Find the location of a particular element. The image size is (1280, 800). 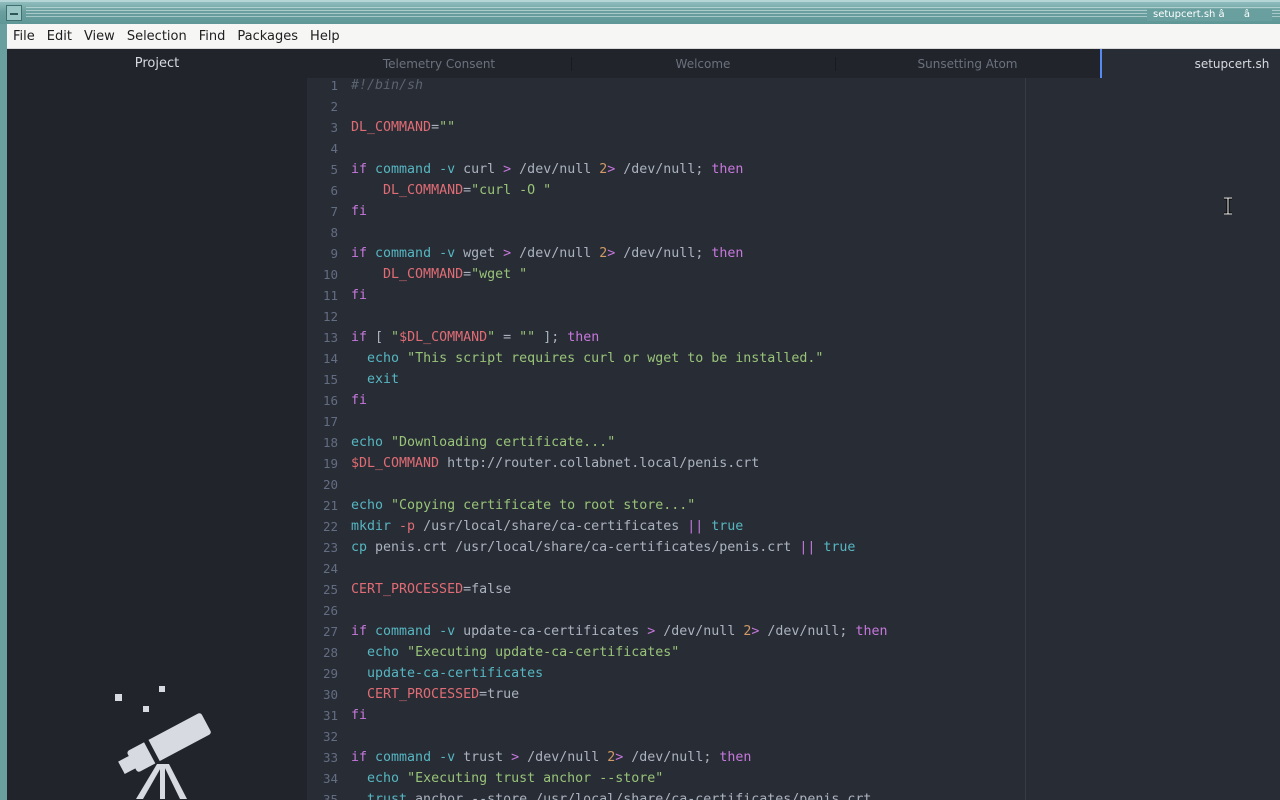

line-number: 10 is located at coordinates (330, 274).